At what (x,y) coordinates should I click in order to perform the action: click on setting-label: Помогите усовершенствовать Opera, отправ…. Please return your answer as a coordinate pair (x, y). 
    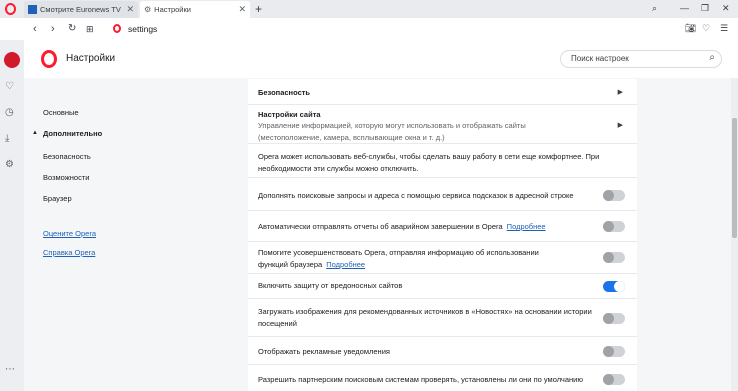
    Looking at the image, I should click on (408, 259).